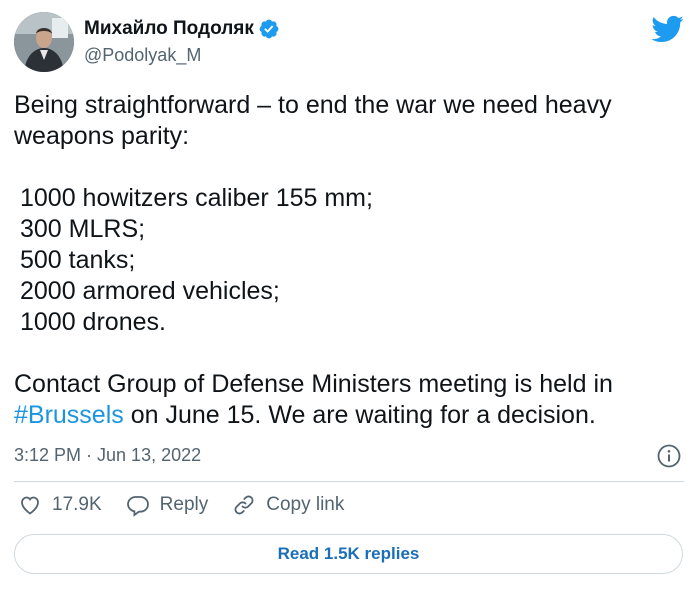  What do you see at coordinates (69, 415) in the screenshot?
I see `hashtag-link: #Brussels` at bounding box center [69, 415].